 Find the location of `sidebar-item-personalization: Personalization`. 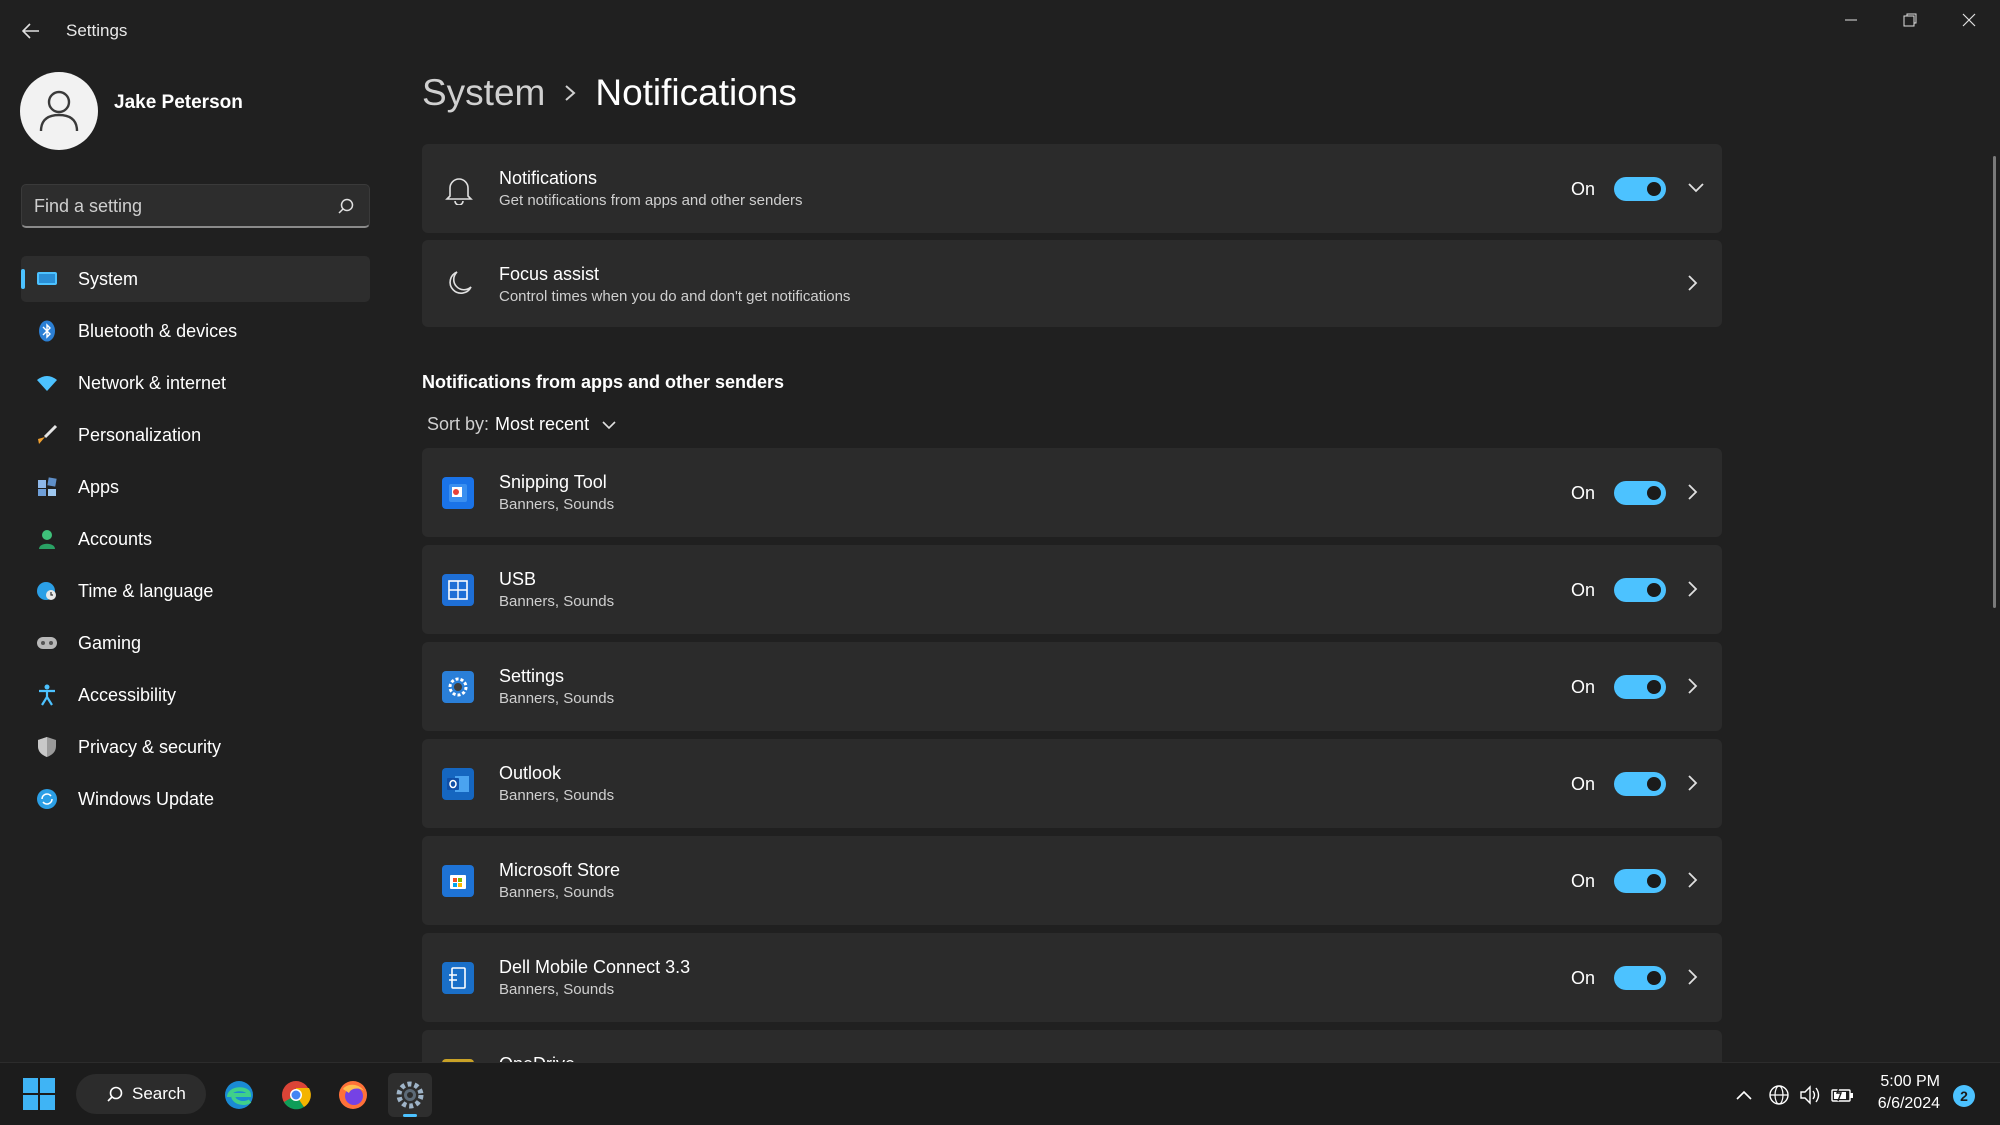

sidebar-item-personalization: Personalization is located at coordinates (195, 435).